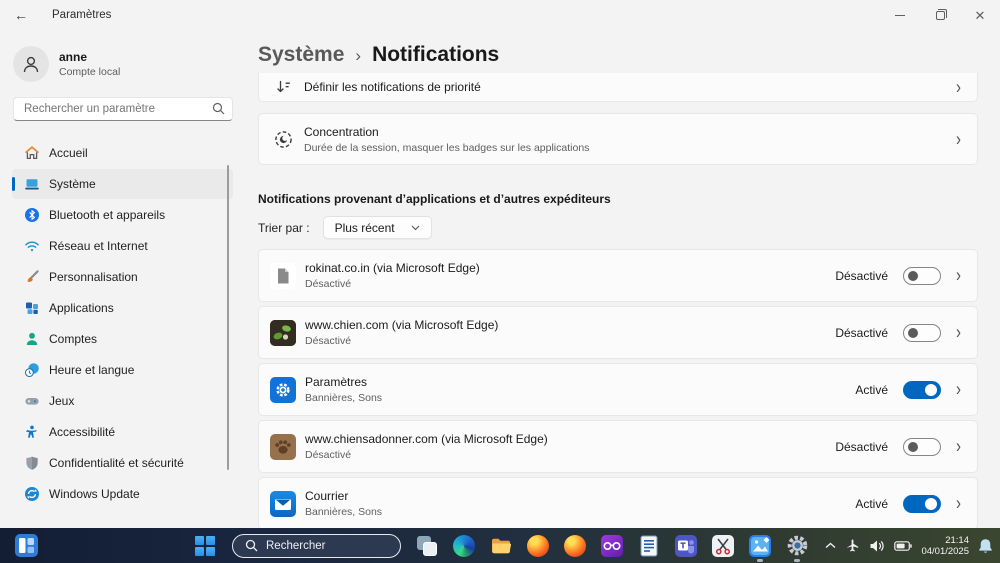 The width and height of the screenshot is (1000, 563). Describe the element at coordinates (72, 184) in the screenshot. I see `sidebar-item-label: Système` at that location.